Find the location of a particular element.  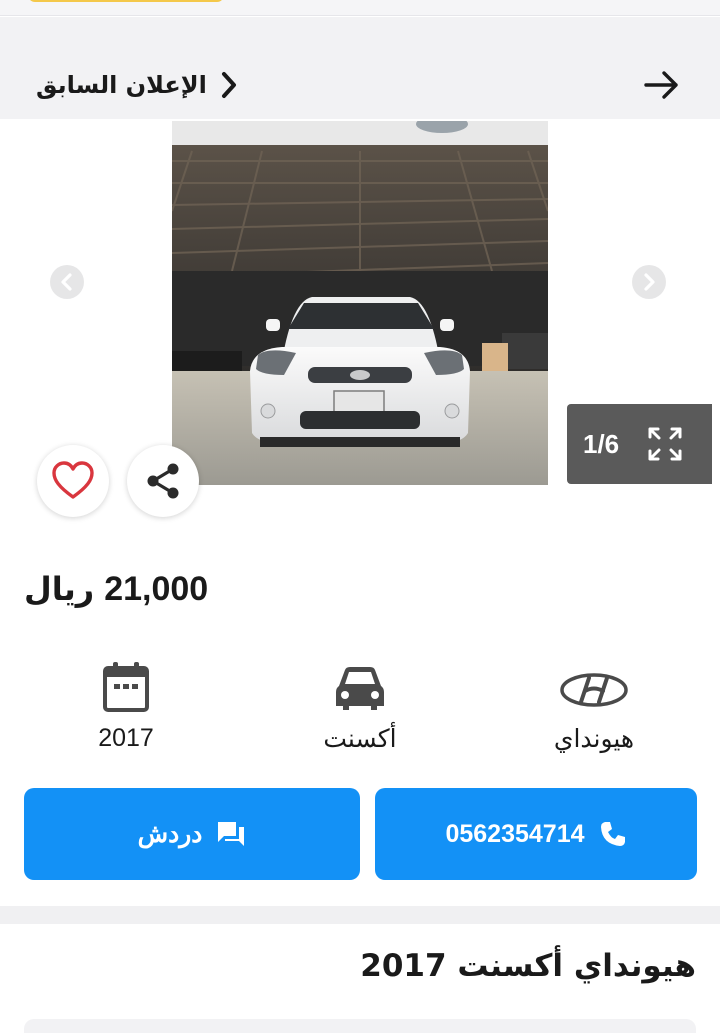

back-button is located at coordinates (662, 85).